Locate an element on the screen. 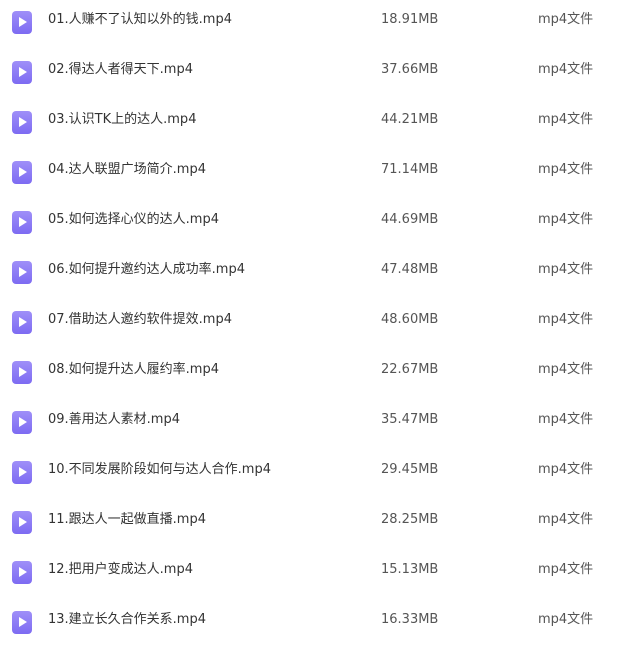 This screenshot has width=638, height=650. file-name: 07.借助达人邀约软件提效.mp4 is located at coordinates (140, 319).